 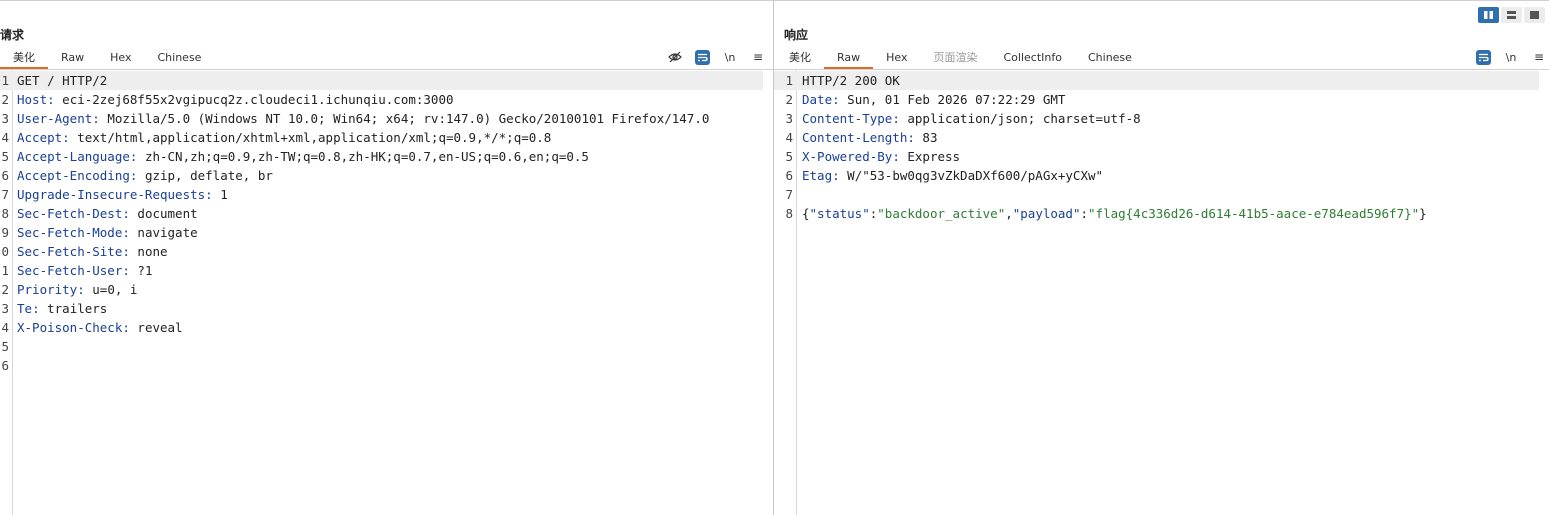 I want to click on code-line: 1 HTTP/2 200 OK, so click(x=1156, y=80).